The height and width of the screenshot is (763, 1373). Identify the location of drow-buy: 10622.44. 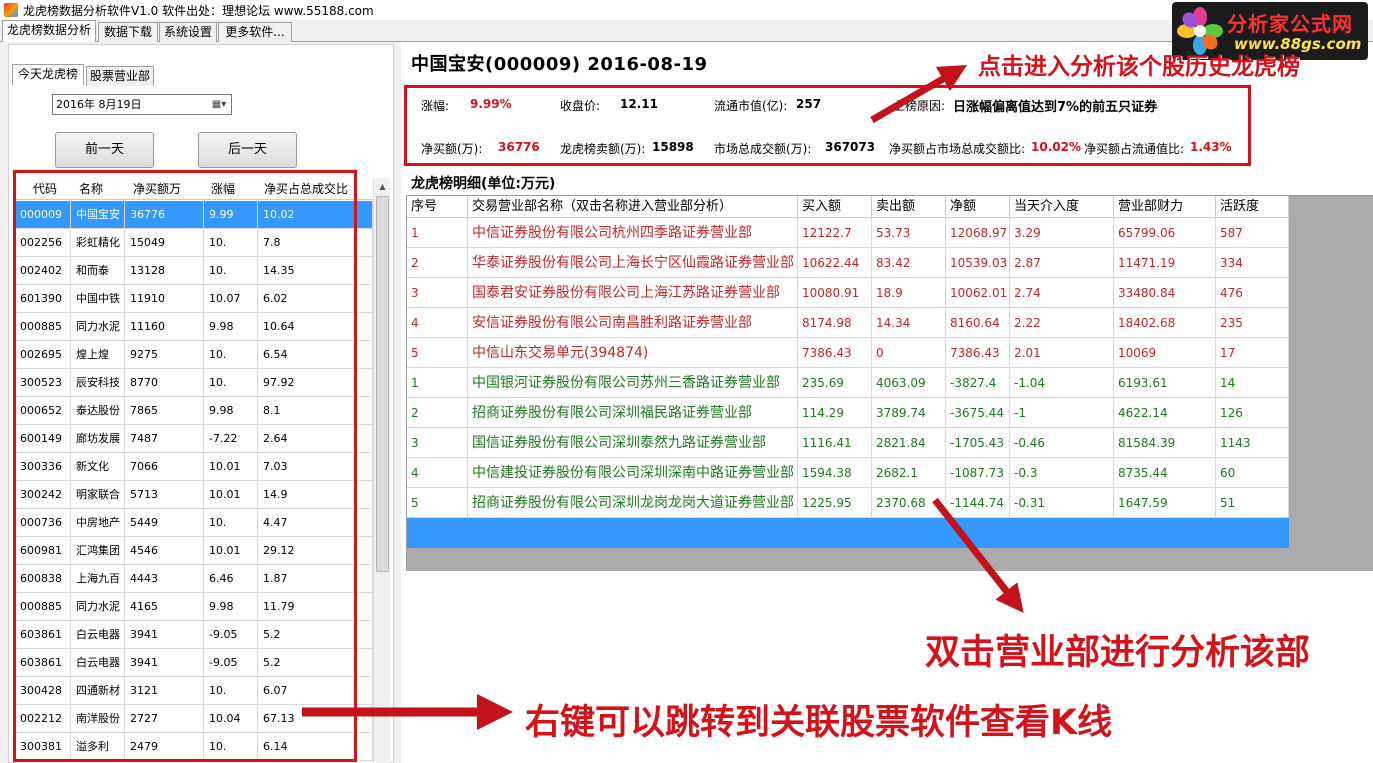
(835, 263).